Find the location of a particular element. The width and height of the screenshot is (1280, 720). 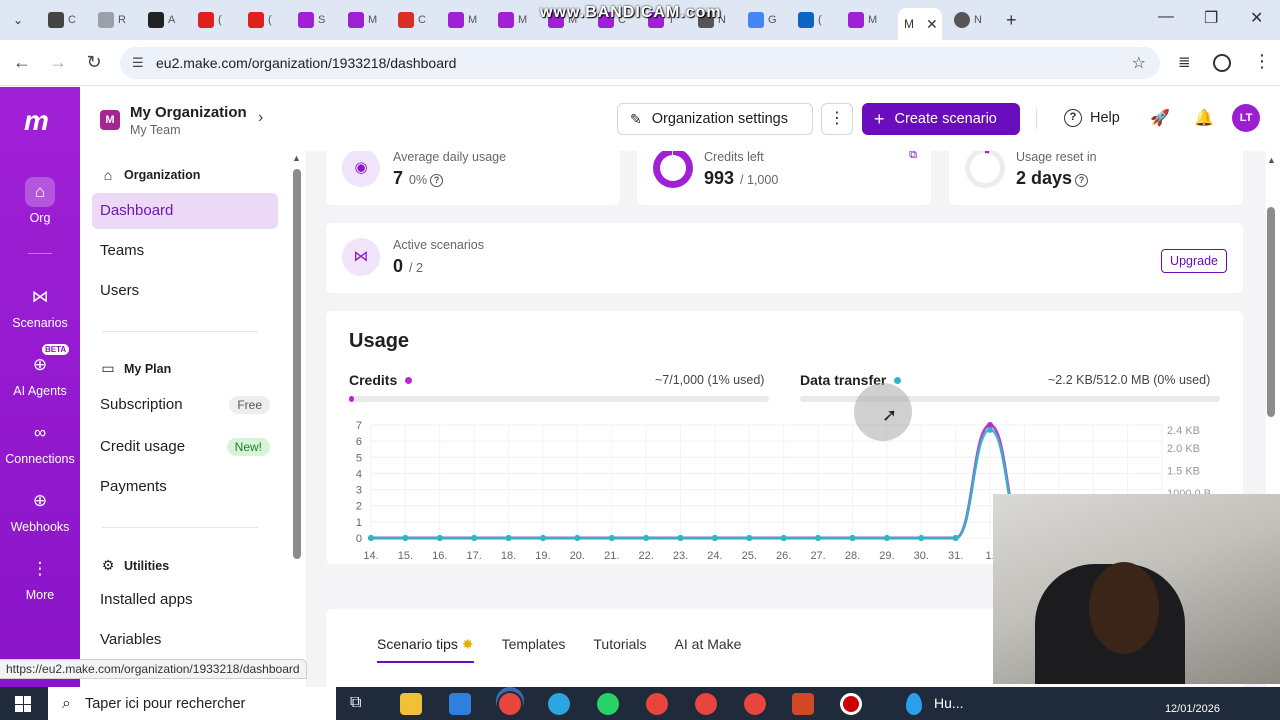

sidebar-item-teams: Teams is located at coordinates (185, 251).